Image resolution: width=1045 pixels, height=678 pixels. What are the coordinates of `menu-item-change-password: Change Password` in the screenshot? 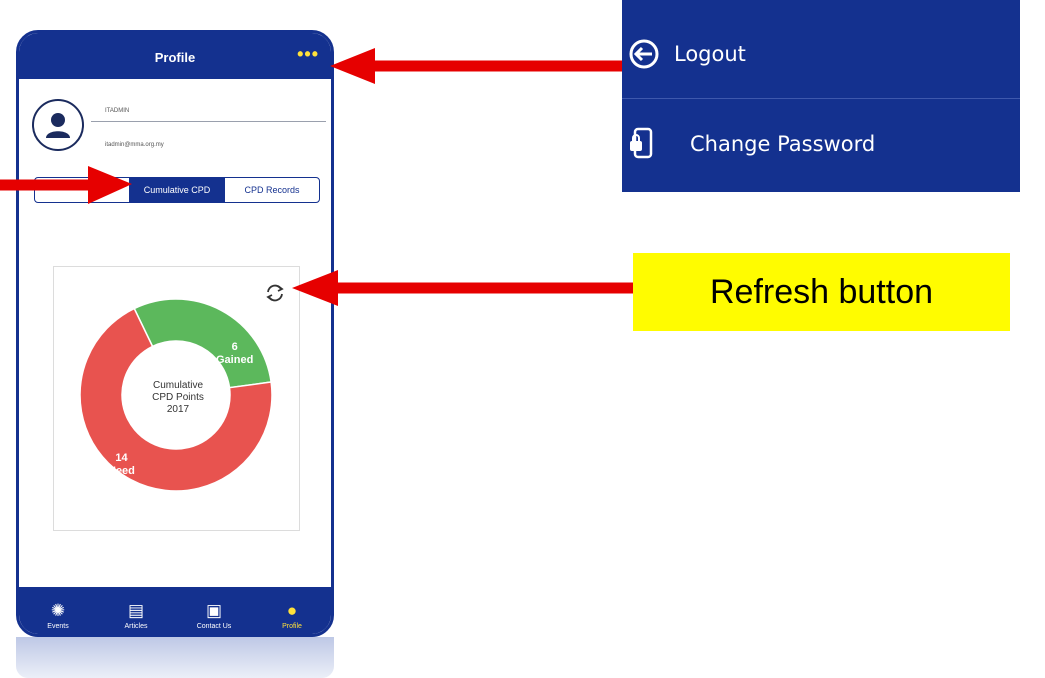 It's located at (821, 144).